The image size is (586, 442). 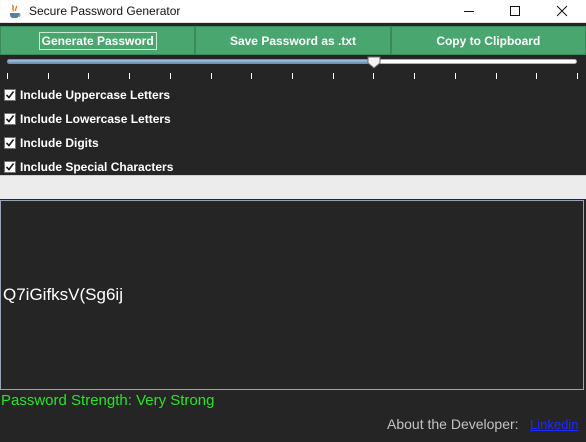 What do you see at coordinates (293, 143) in the screenshot?
I see `option-checkbox-row: Include Digits` at bounding box center [293, 143].